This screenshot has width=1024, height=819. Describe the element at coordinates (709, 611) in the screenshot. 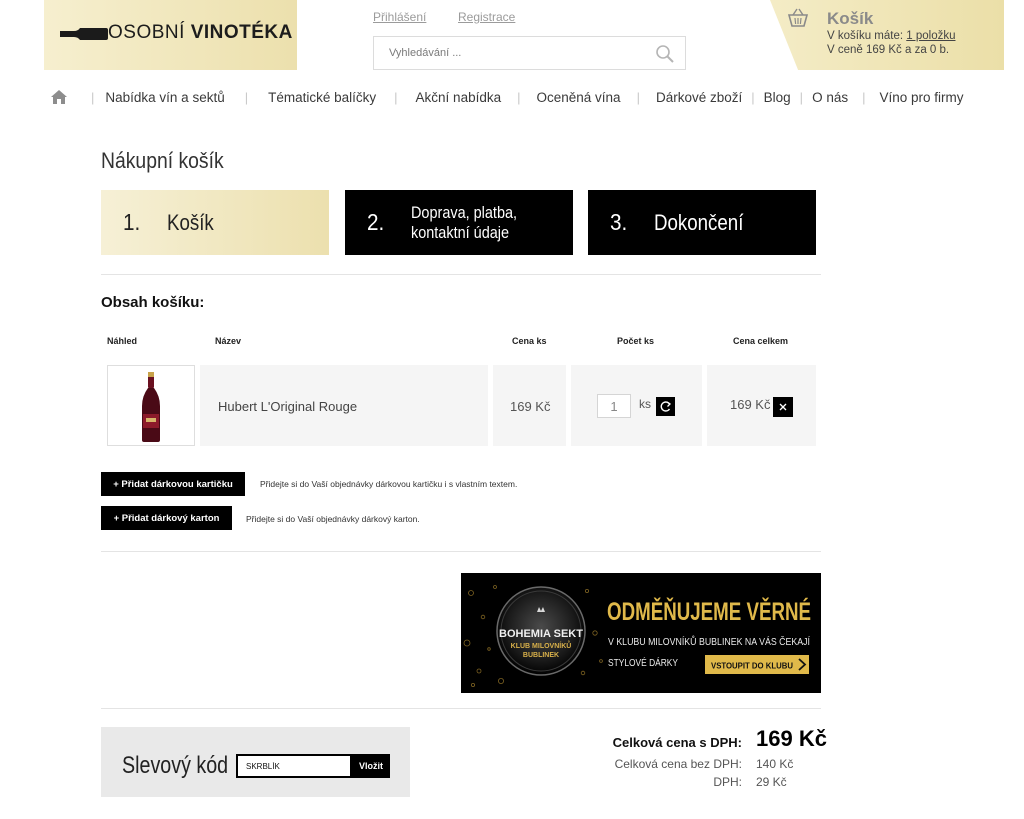

I see `banner-headline: ODMĚŇUJEME VĚRNÉ` at that location.